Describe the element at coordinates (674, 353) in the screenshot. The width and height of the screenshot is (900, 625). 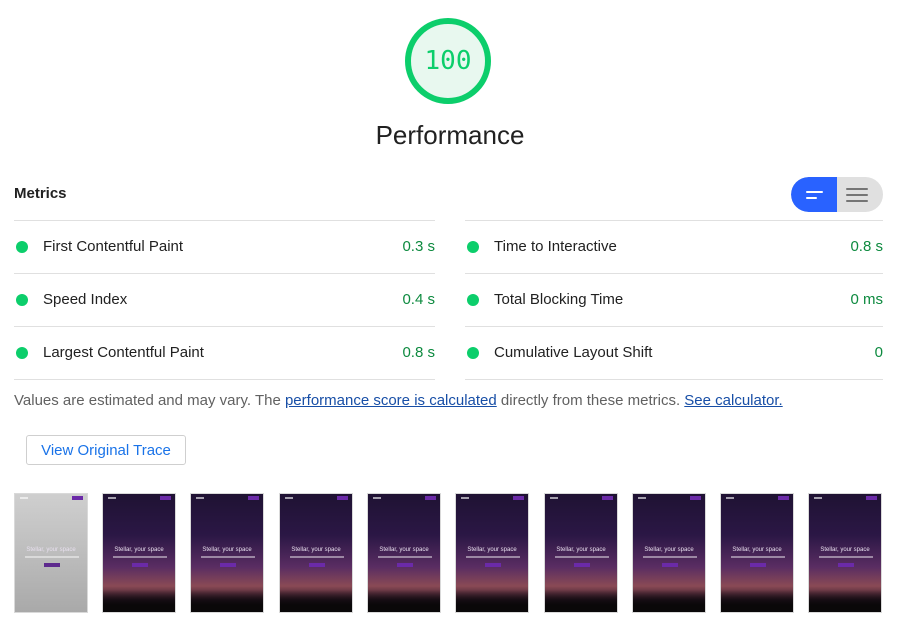
I see `metric-cumulative-layout-shift: Cumulative Layout Shift 0` at that location.